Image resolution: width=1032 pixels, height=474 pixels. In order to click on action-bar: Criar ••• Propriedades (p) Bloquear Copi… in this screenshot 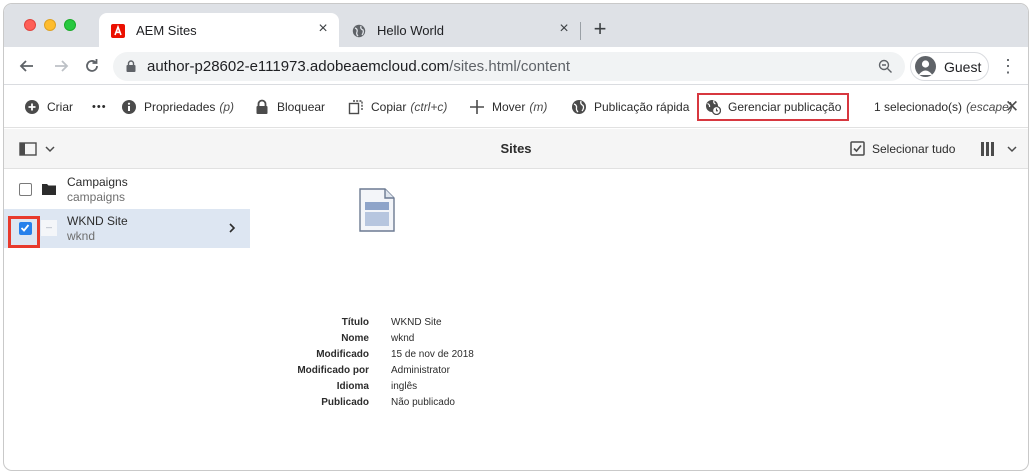, I will do `click(516, 107)`.